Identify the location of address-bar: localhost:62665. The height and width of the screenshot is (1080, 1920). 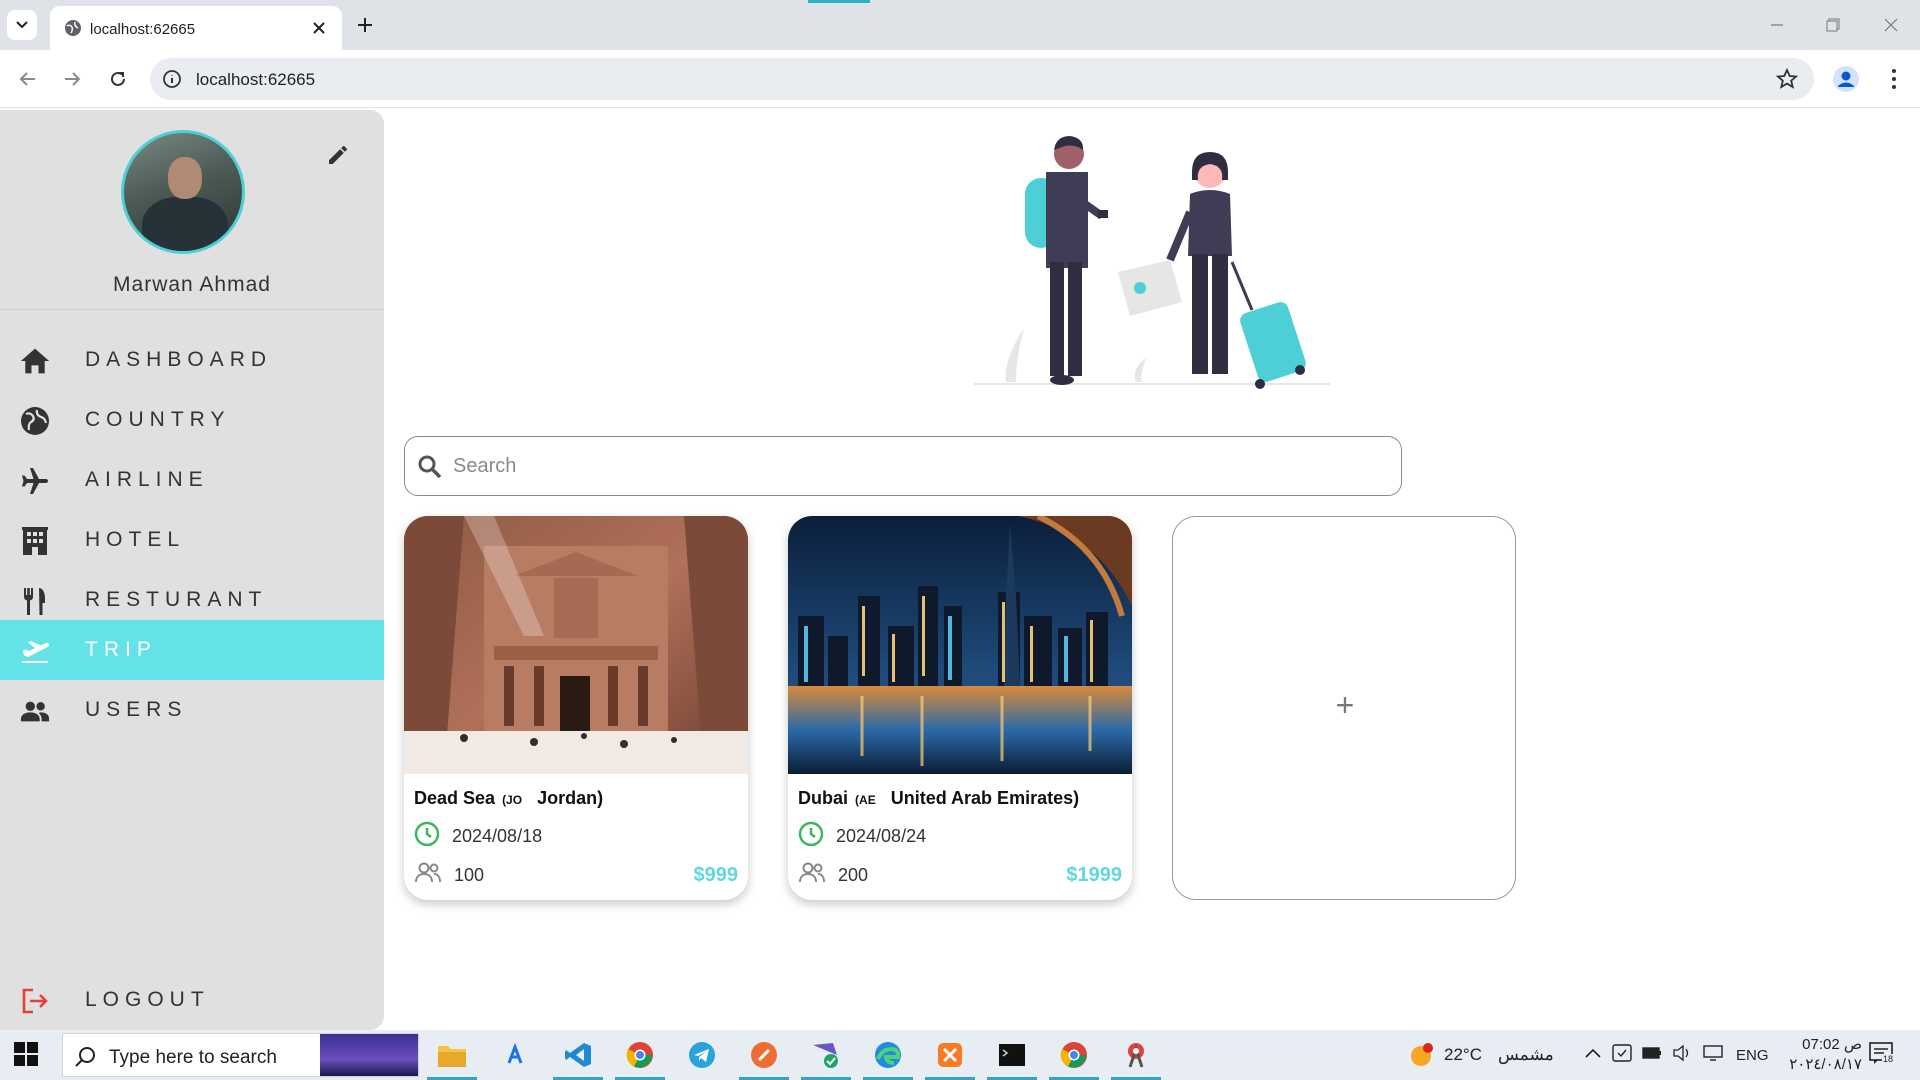
(982, 79).